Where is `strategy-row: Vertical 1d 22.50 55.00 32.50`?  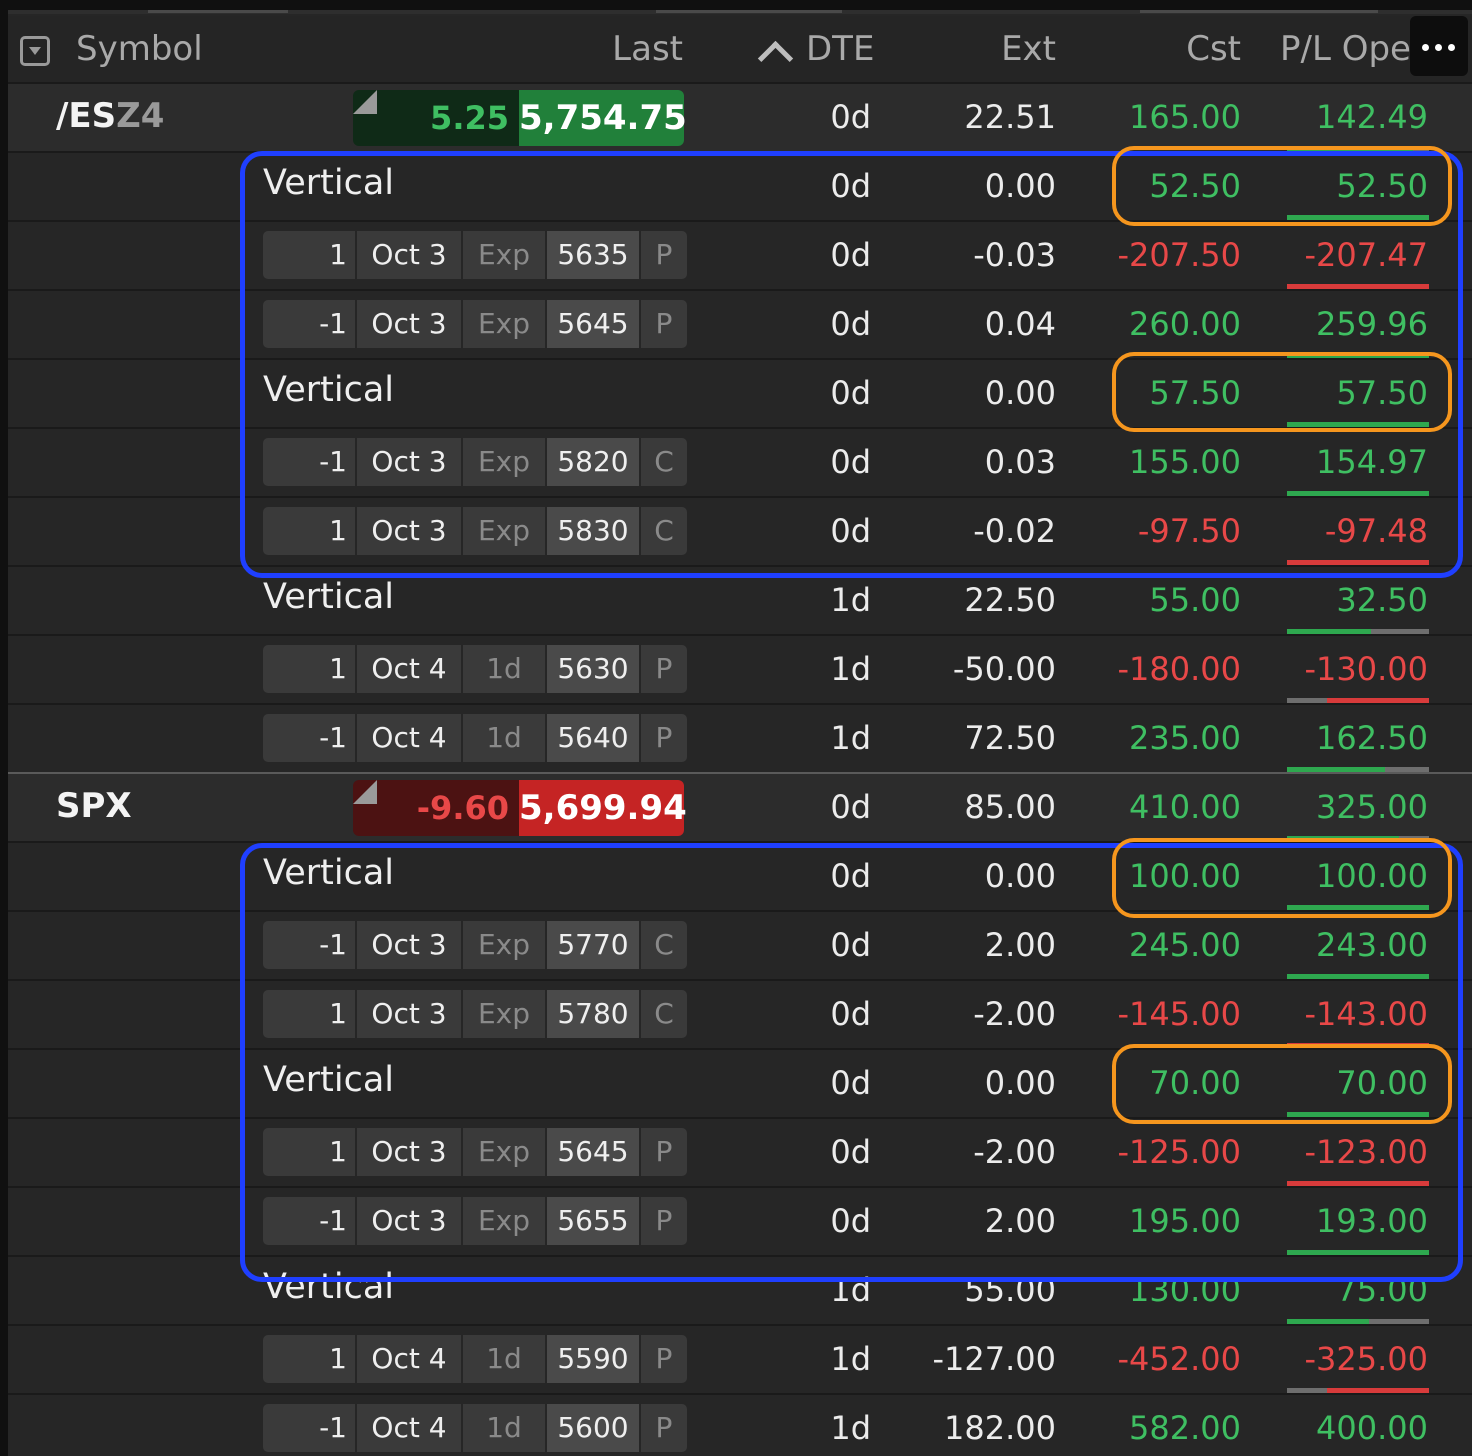 strategy-row: Vertical 1d 22.50 55.00 32.50 is located at coordinates (740, 599).